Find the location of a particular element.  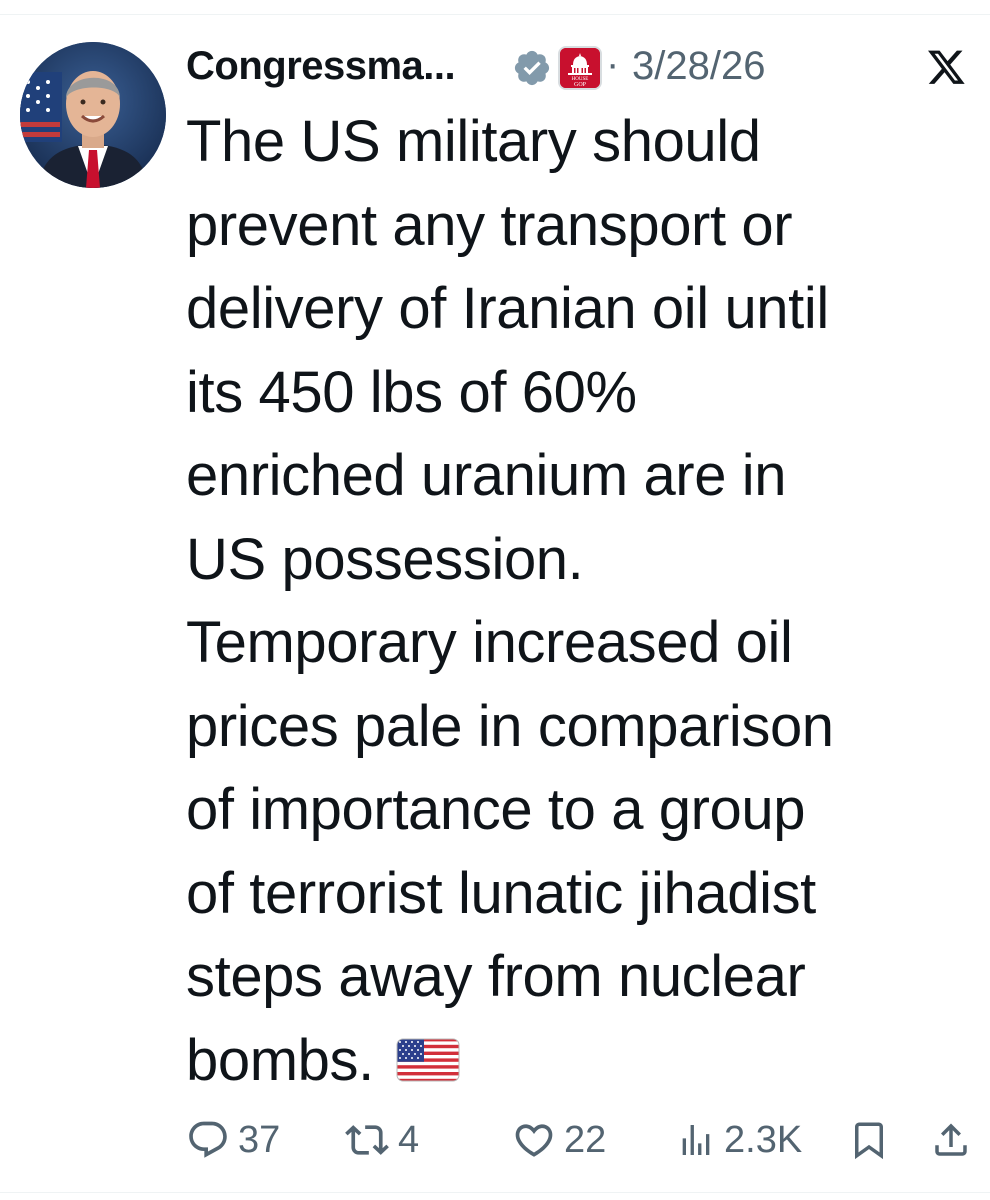

like-button: 22 is located at coordinates (559, 1140).